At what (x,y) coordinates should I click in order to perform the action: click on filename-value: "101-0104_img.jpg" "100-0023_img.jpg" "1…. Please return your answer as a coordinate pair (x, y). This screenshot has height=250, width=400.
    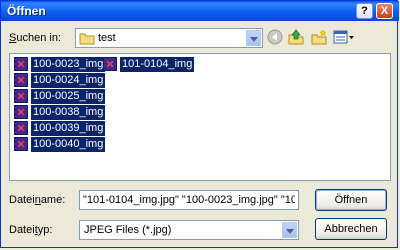
    Looking at the image, I should click on (189, 200).